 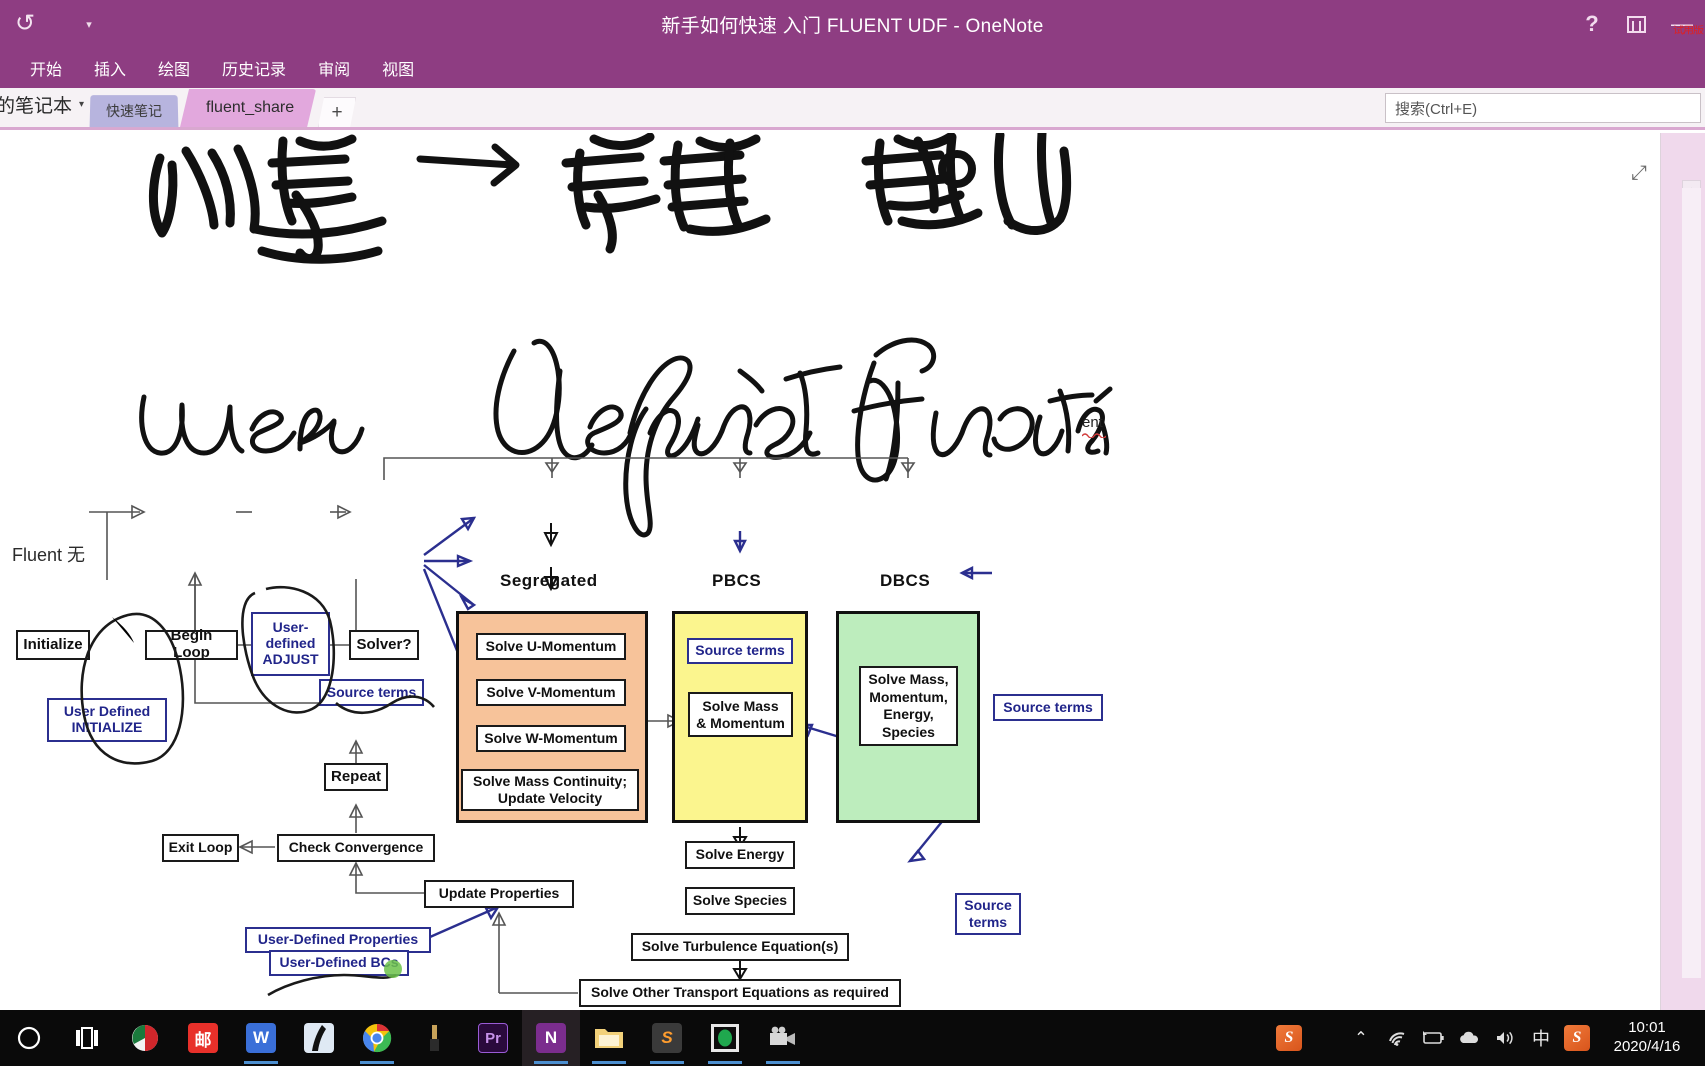 I want to click on add-section-button: +, so click(x=337, y=112).